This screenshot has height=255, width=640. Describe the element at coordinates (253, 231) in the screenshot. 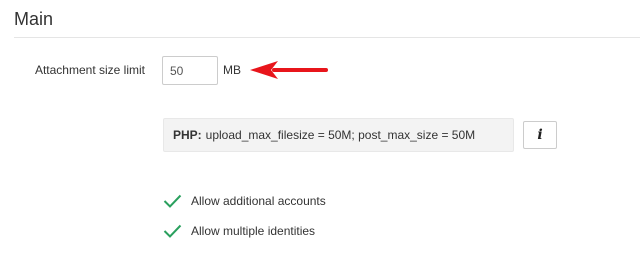

I see `option-label: Allow multiple identities` at that location.